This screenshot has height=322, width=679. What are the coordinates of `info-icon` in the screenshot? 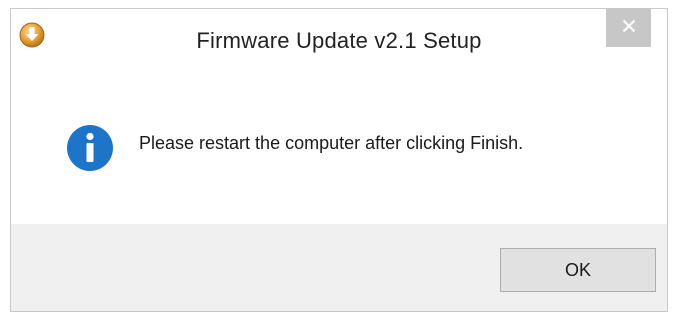 It's located at (90, 148).